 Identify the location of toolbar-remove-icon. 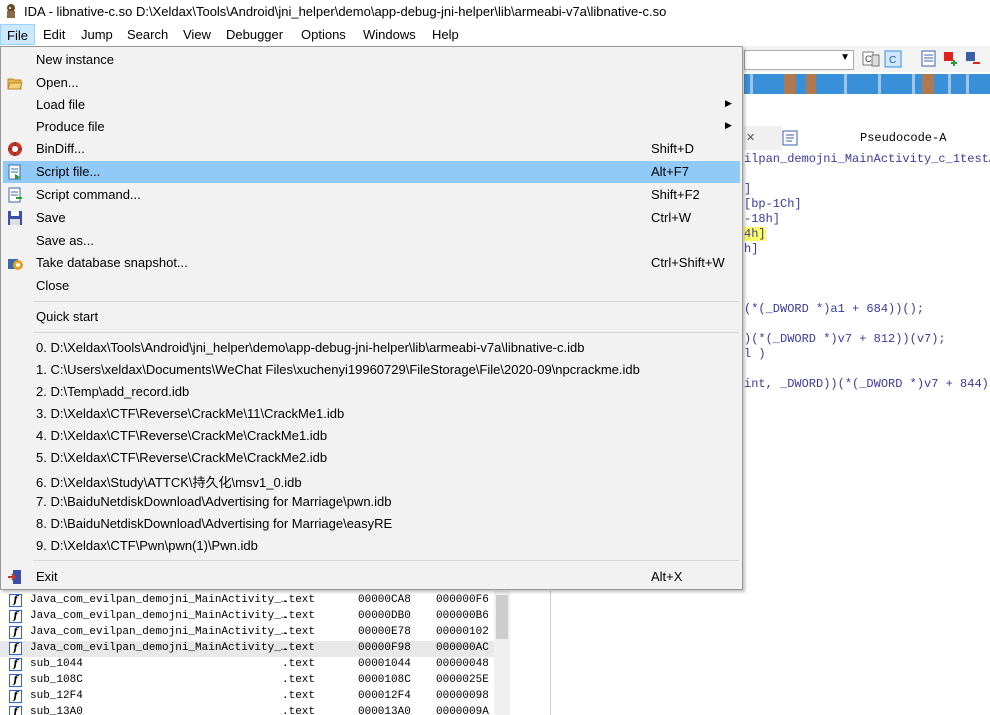
(973, 59).